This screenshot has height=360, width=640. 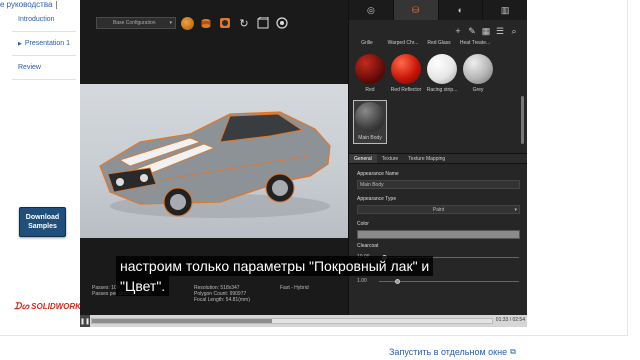 I want to click on material-red: Red, so click(x=370, y=73).